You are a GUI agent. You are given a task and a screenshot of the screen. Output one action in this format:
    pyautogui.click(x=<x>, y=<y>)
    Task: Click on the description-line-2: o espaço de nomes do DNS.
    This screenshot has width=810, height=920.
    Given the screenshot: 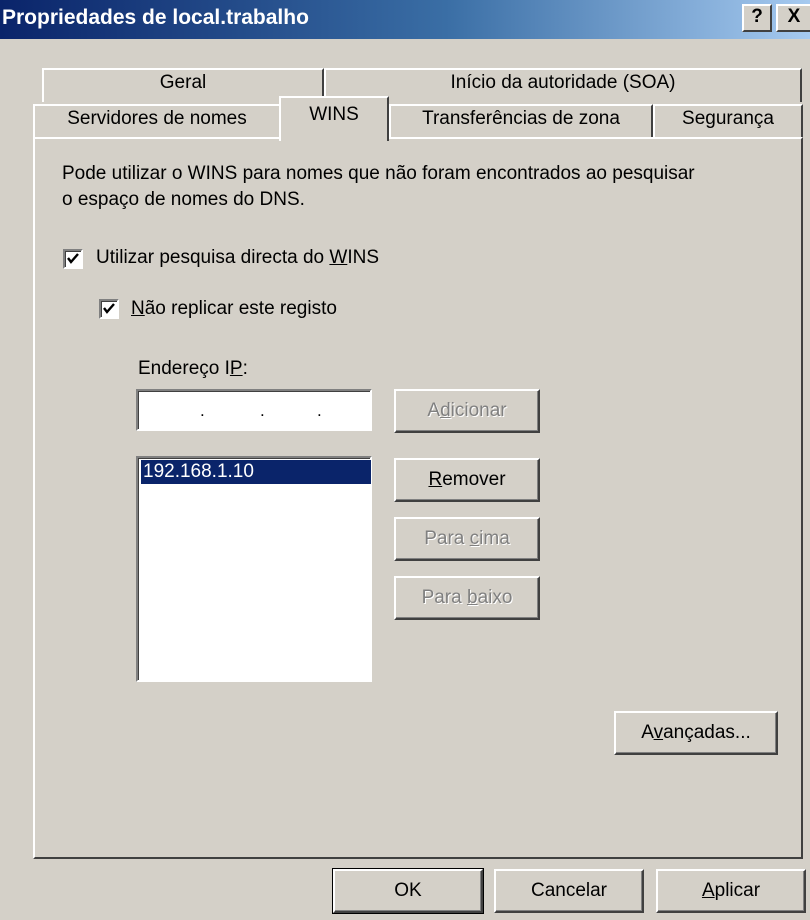 What is the action you would take?
    pyautogui.click(x=183, y=199)
    